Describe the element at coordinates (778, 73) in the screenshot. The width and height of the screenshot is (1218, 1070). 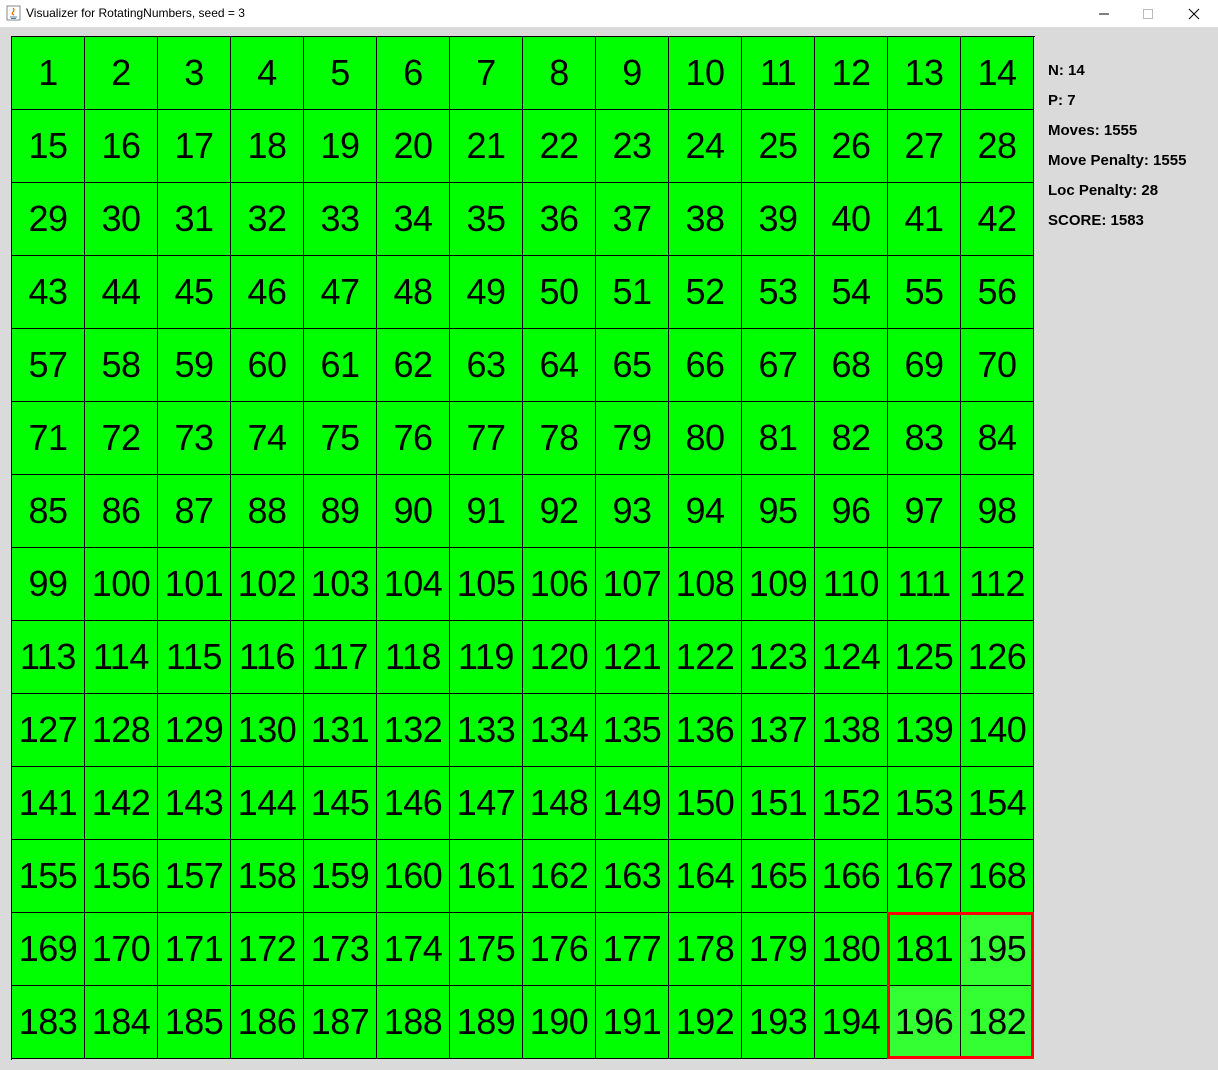
I see `grid-cell: 11` at that location.